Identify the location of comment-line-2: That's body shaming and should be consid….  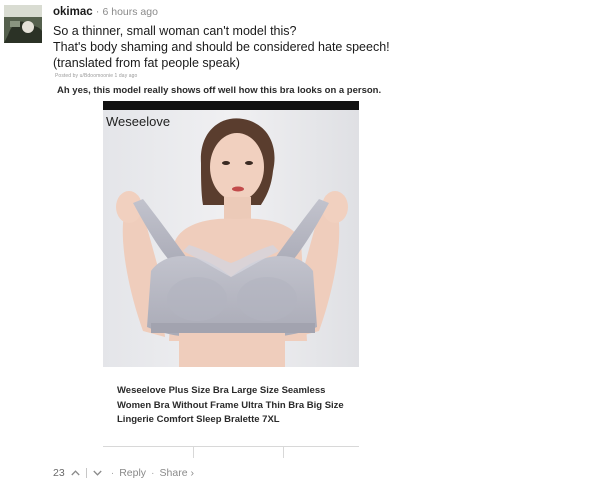
(221, 47).